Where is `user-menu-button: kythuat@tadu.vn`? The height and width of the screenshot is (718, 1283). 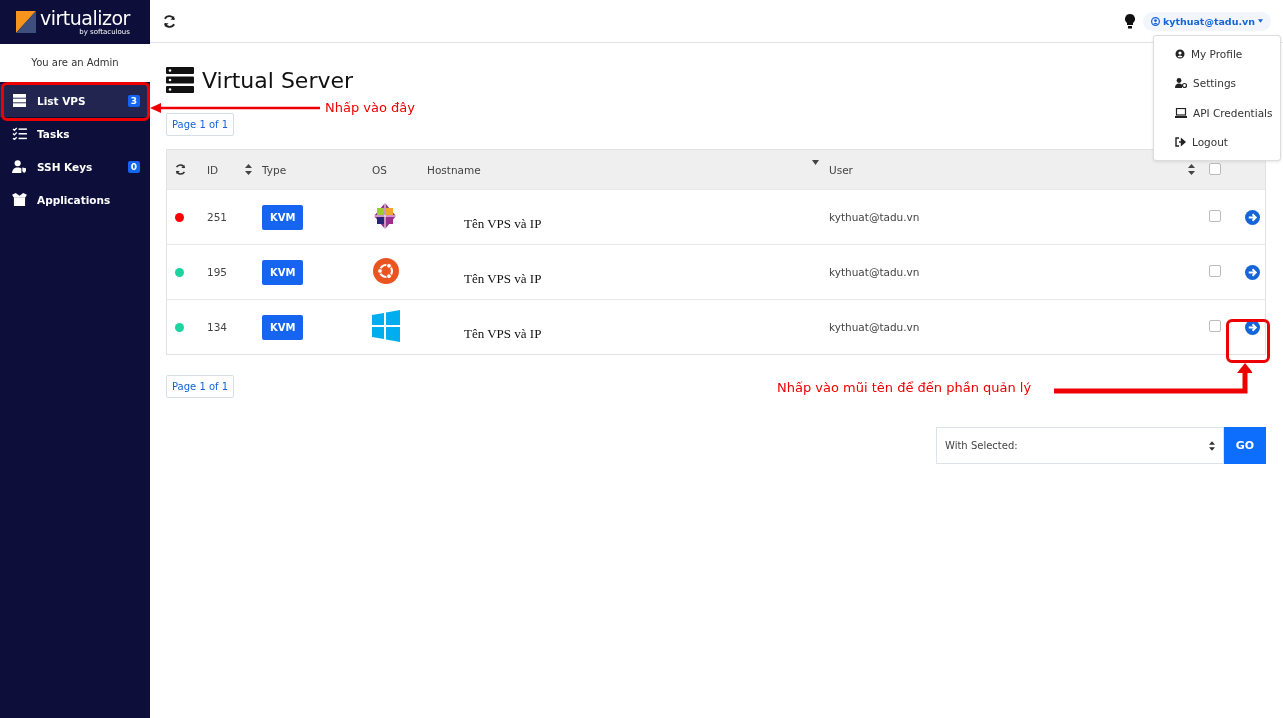
user-menu-button: kythuat@tadu.vn is located at coordinates (1206, 21).